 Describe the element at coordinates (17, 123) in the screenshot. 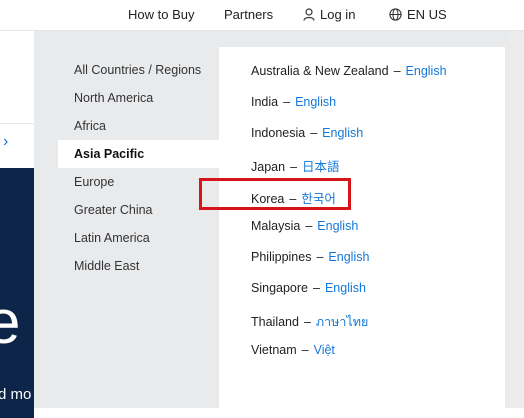

I see `divider` at that location.